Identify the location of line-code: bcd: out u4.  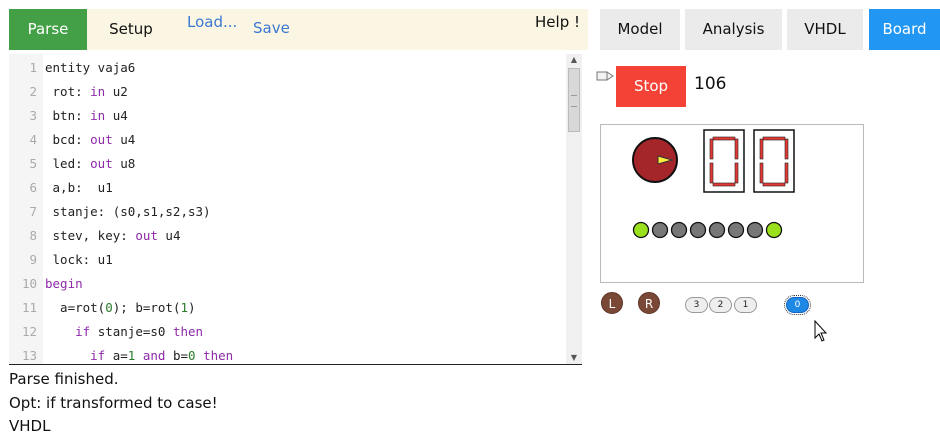
(90, 140).